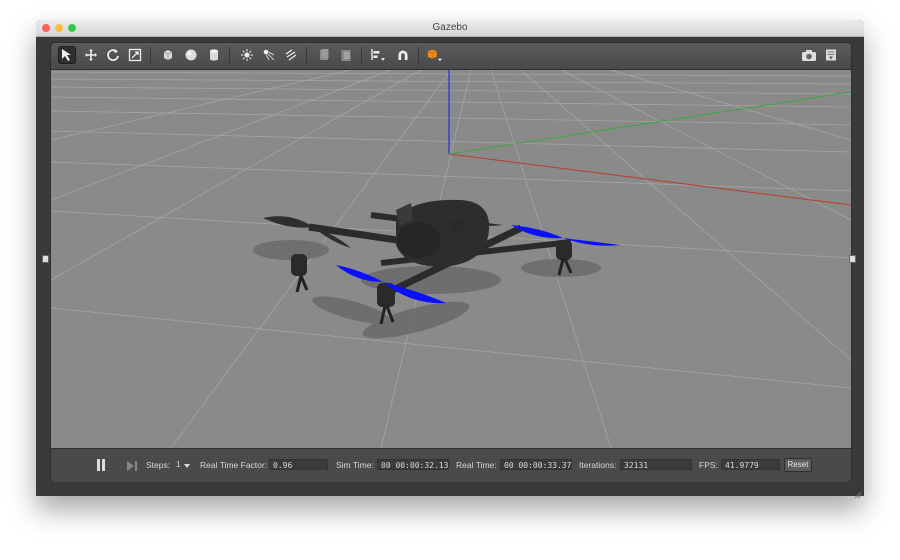 The height and width of the screenshot is (560, 900). What do you see at coordinates (598, 465) in the screenshot?
I see `iterations-label: Iterations:` at bounding box center [598, 465].